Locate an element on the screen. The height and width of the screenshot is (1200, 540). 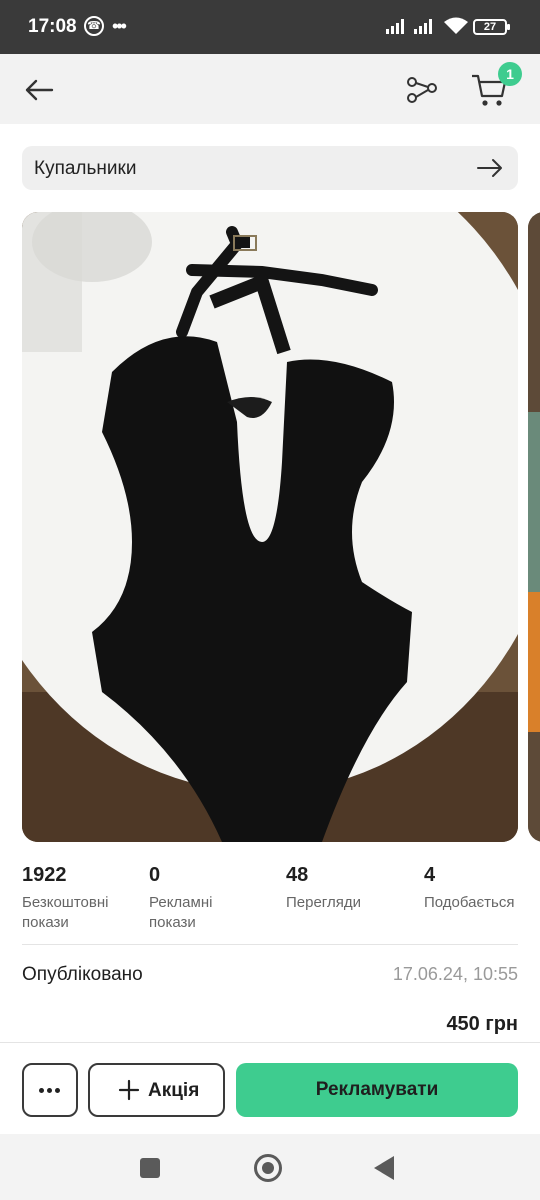
status-bar: 17:08 ☎ ••• 27 is located at coordinates (270, 27).